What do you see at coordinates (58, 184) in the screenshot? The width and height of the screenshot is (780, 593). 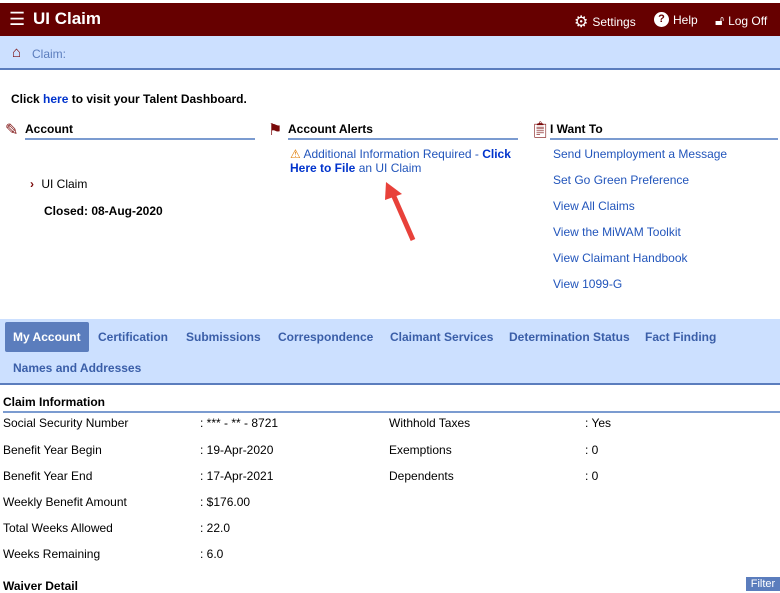 I see `account-ui-claim-link: › UI Claim` at bounding box center [58, 184].